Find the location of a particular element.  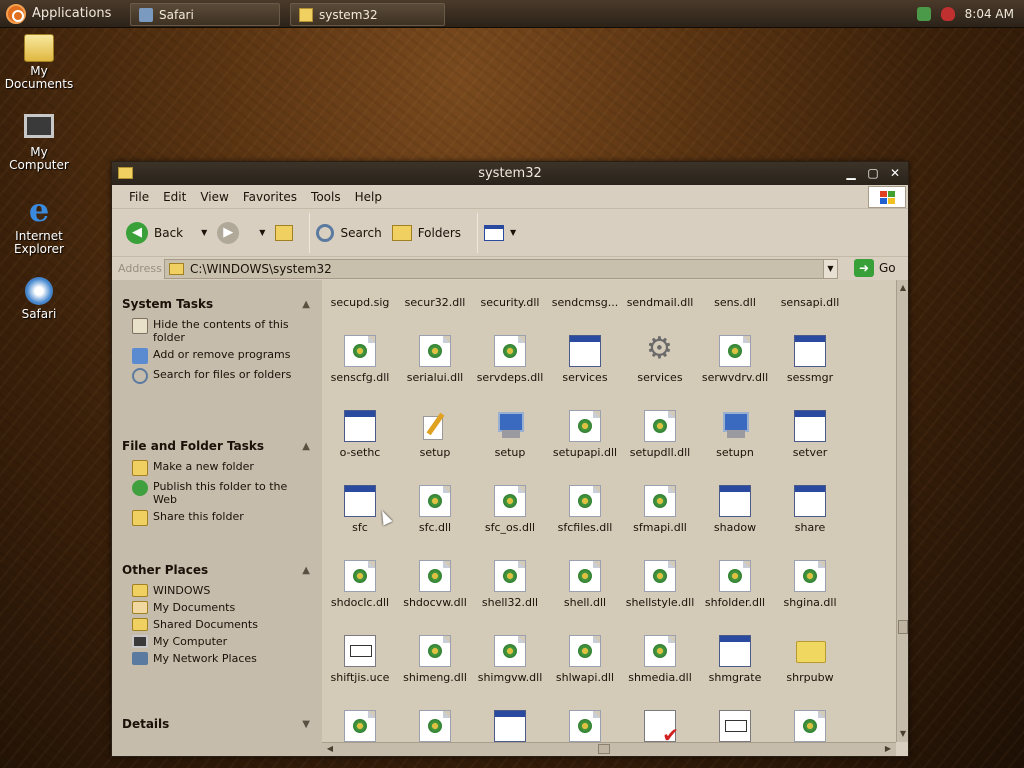

taskbar-system32: system32 is located at coordinates (367, 14).